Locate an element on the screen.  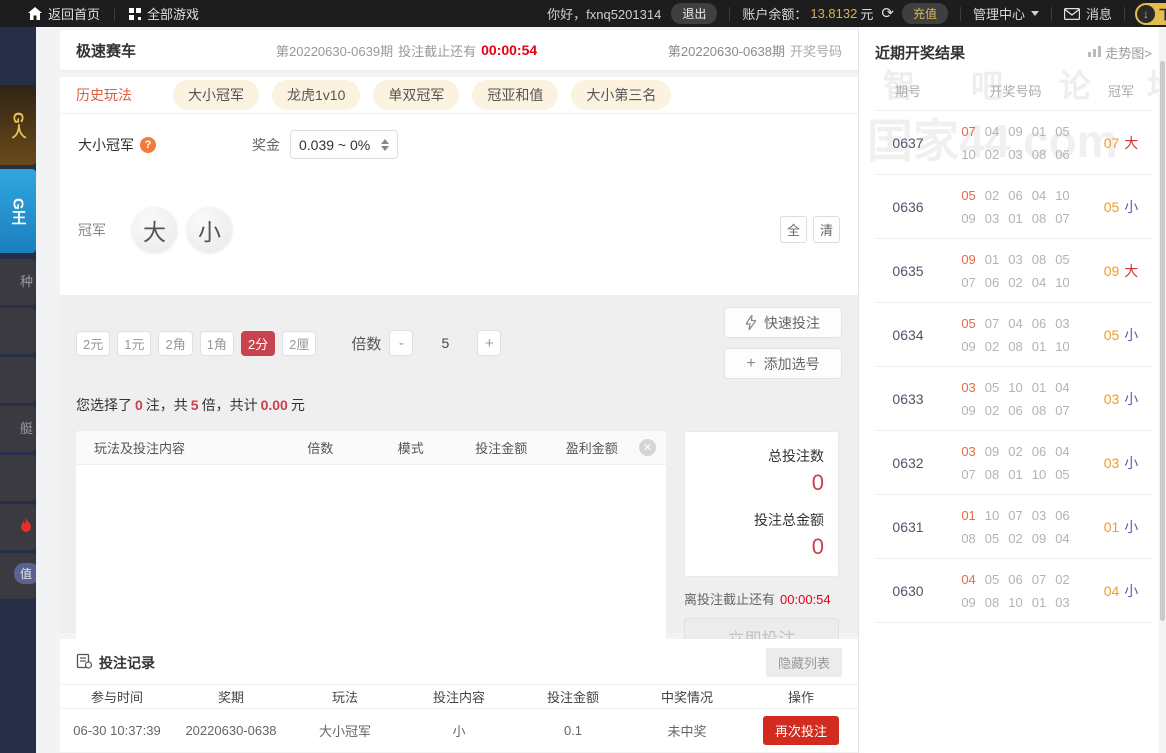
chip-0: 2元 is located at coordinates (93, 343).